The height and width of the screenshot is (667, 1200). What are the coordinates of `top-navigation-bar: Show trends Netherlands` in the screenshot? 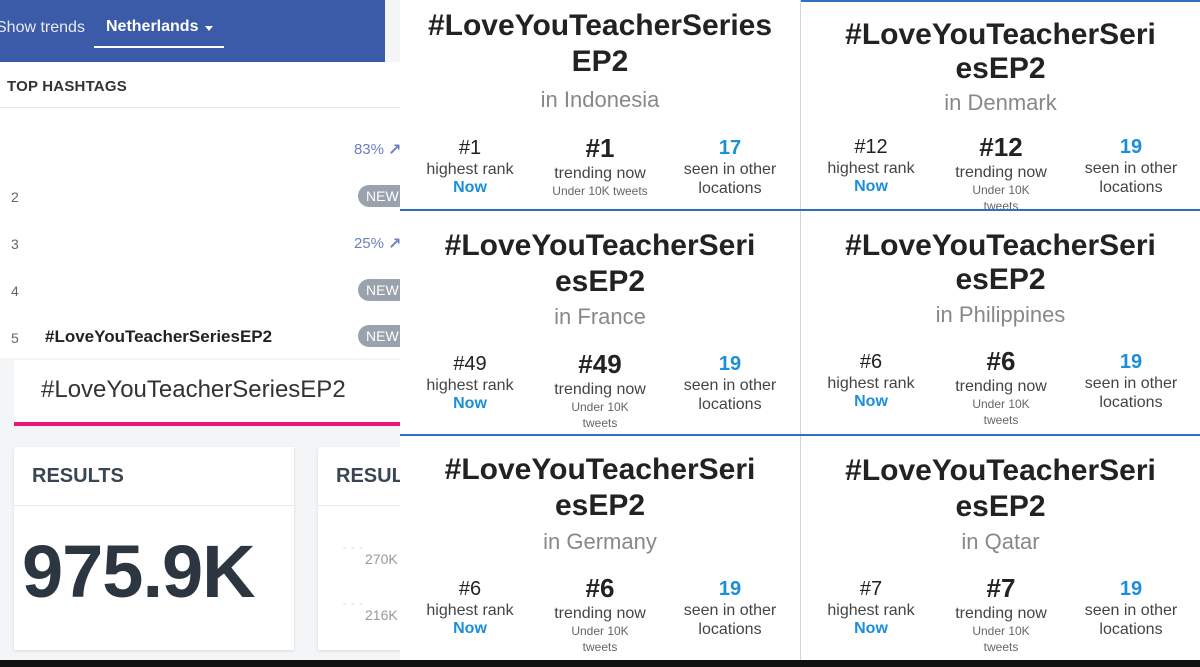 It's located at (192, 31).